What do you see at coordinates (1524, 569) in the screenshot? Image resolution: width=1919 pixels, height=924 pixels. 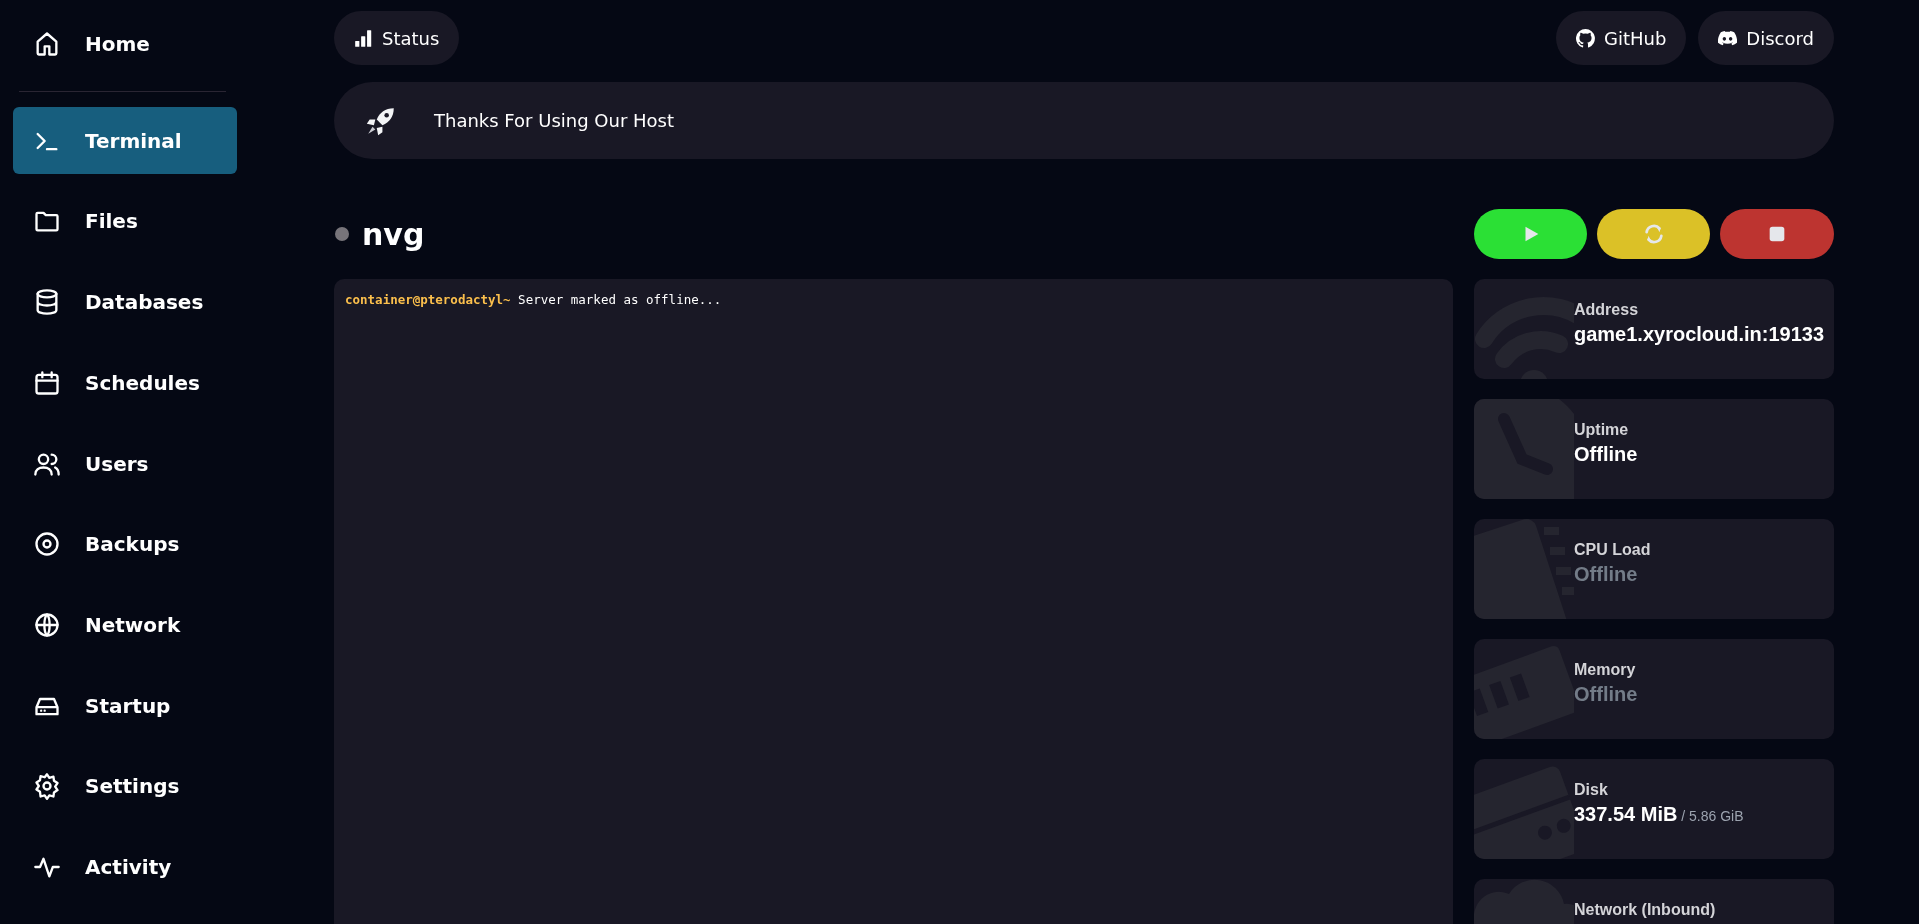 I see `chip-icon` at bounding box center [1524, 569].